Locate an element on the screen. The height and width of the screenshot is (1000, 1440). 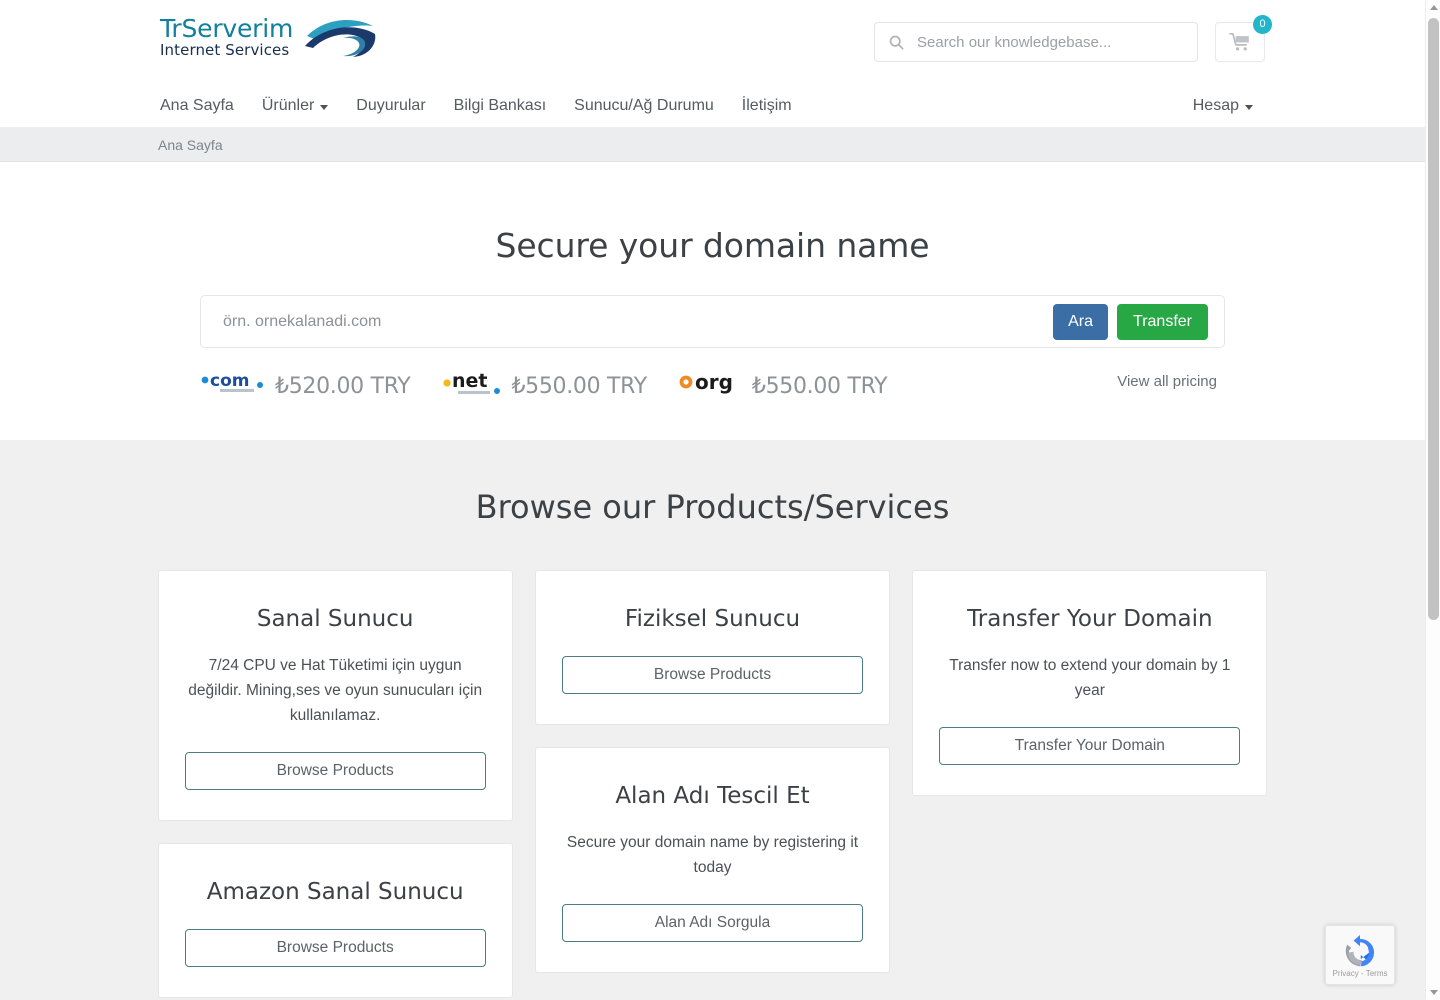
nav-label: Ana Sayfa is located at coordinates (197, 105).